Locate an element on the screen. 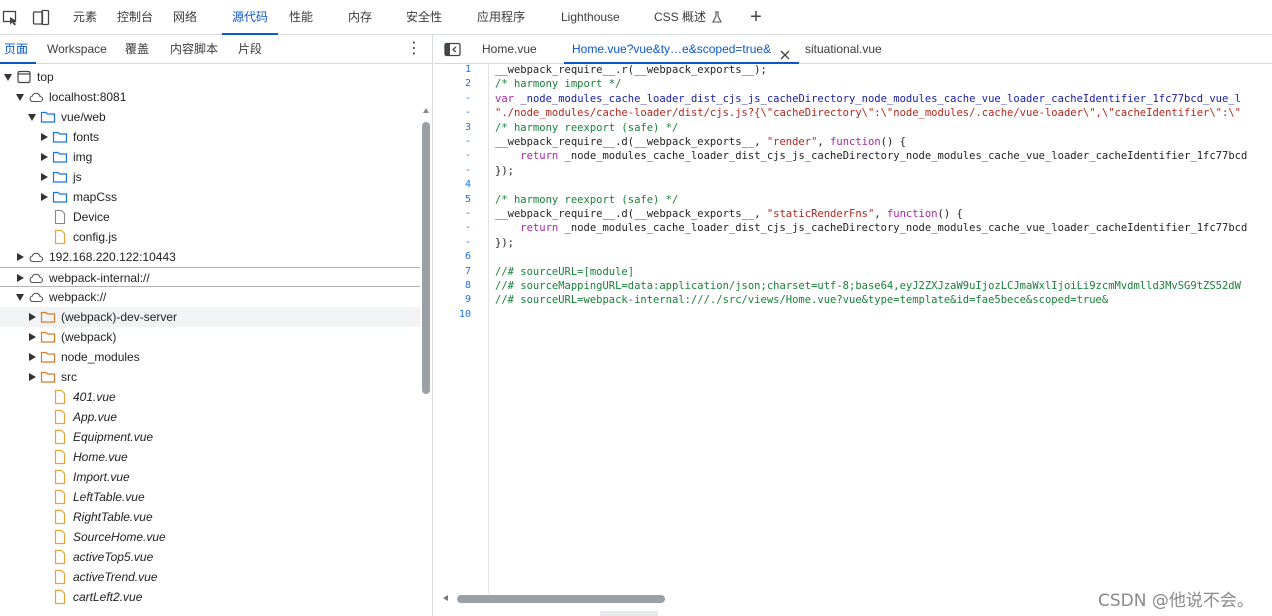 The width and height of the screenshot is (1272, 616). tab-performance: 性能 is located at coordinates (301, 17).